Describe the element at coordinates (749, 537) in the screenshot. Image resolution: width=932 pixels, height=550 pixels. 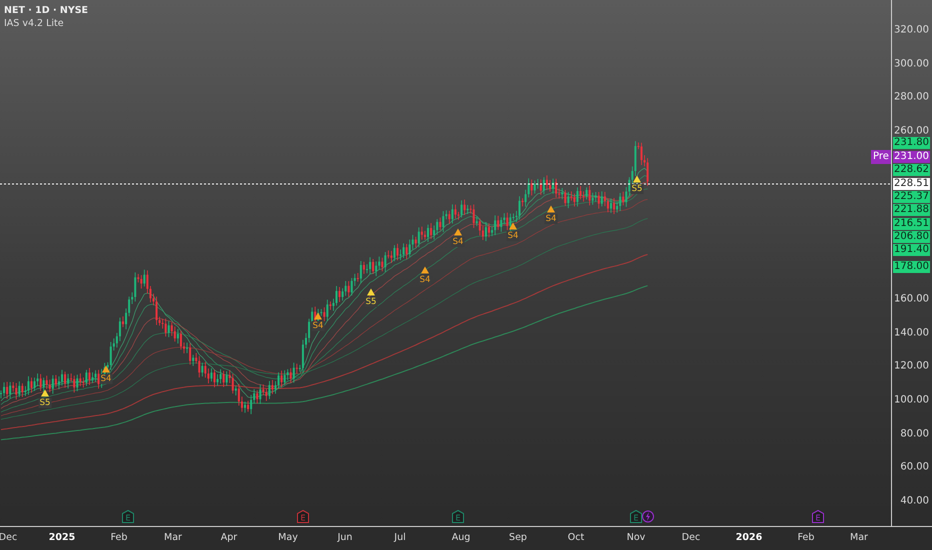
I see `time-axis-label: 2026` at that location.